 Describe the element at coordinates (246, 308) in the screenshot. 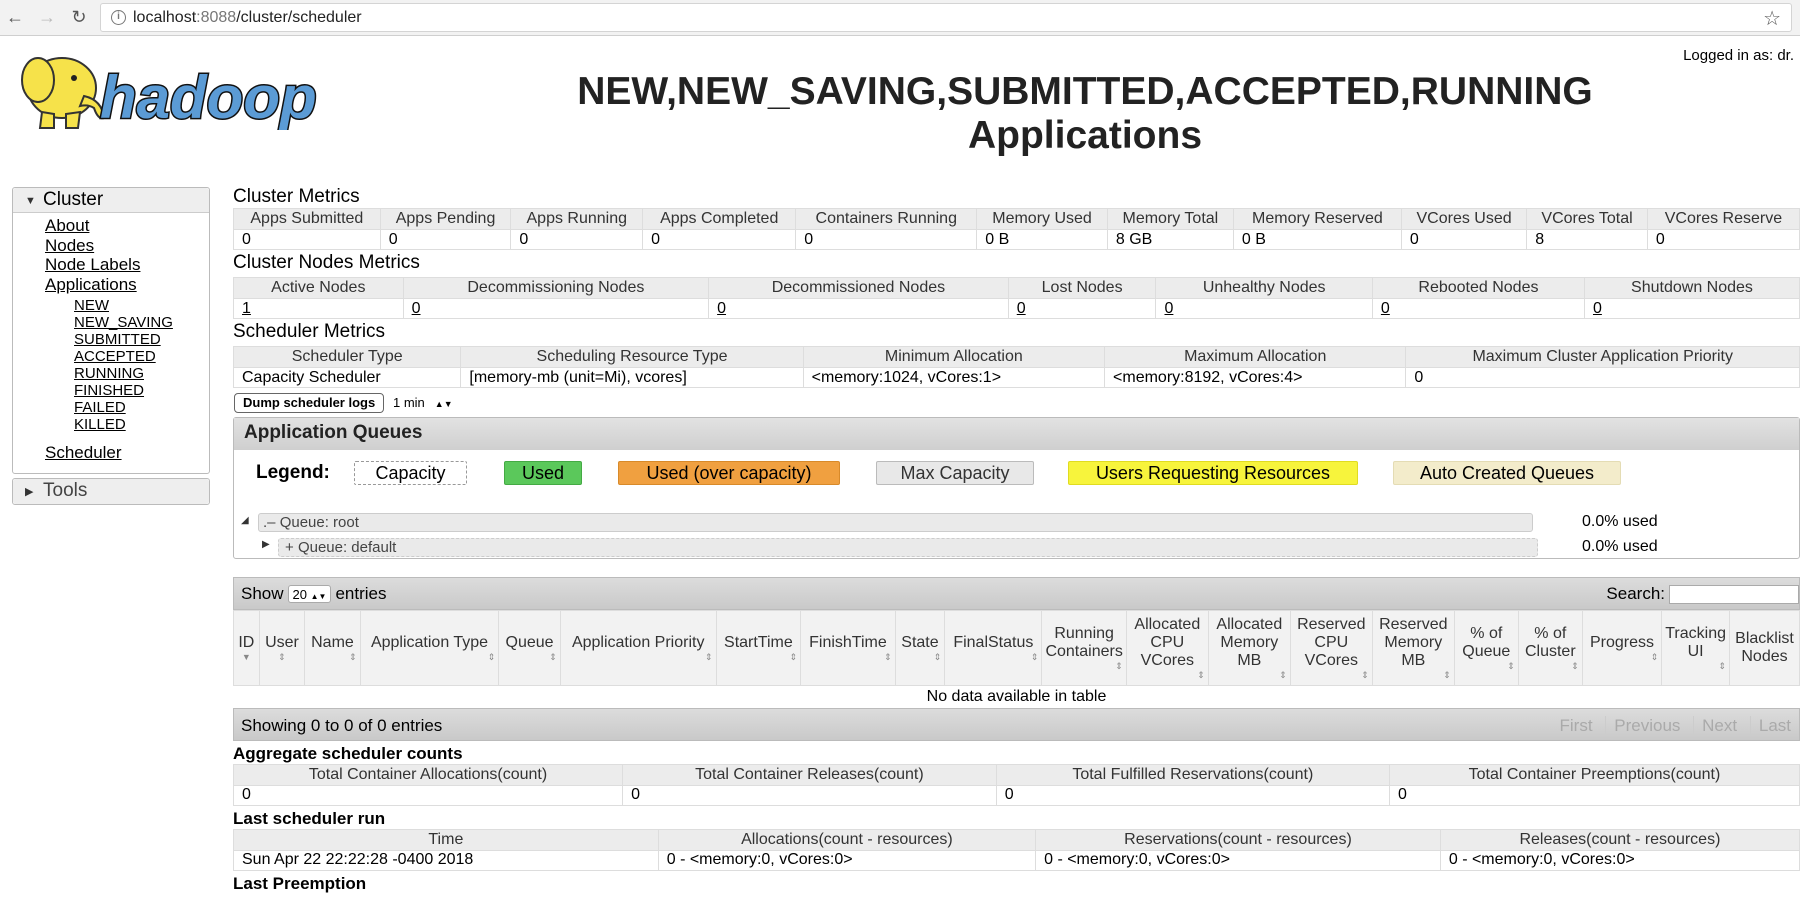

I see `active-nodes-link: 1` at that location.